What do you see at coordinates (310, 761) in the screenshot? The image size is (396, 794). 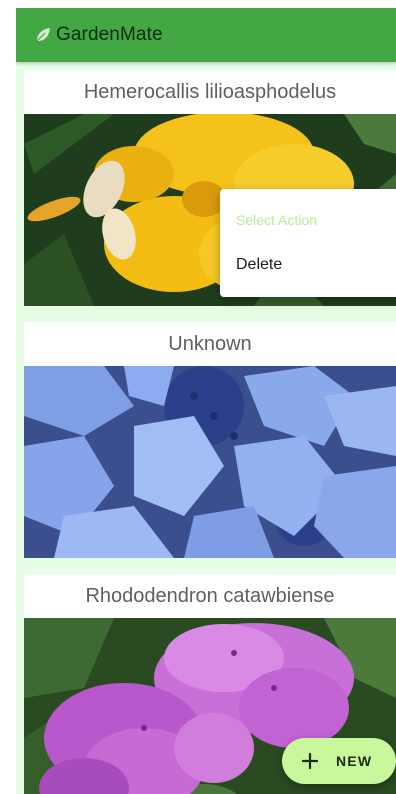 I see `plus-icon` at bounding box center [310, 761].